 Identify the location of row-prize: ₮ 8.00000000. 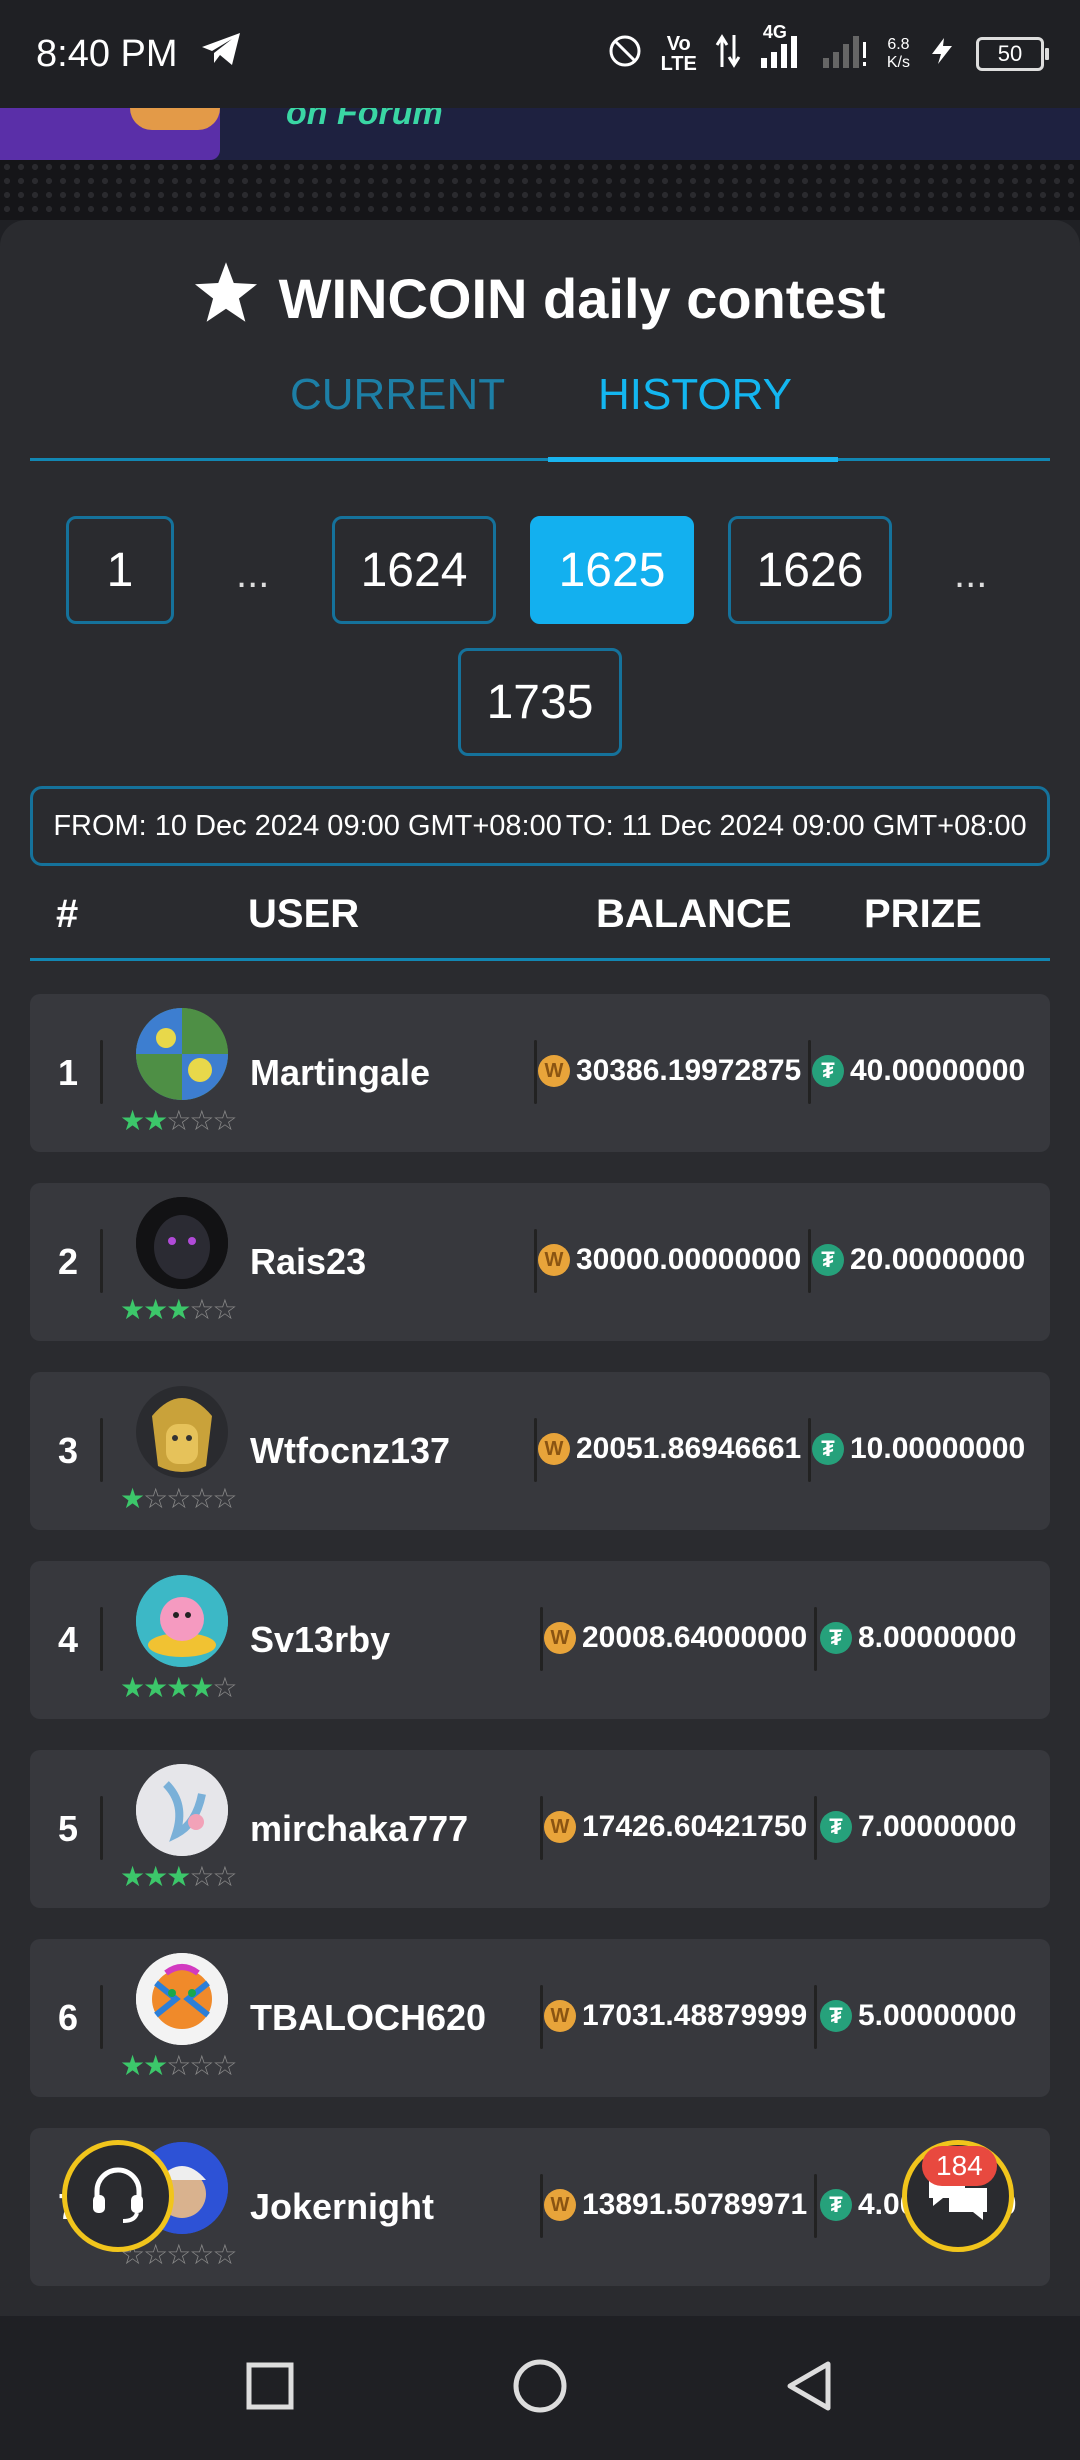
(918, 1638).